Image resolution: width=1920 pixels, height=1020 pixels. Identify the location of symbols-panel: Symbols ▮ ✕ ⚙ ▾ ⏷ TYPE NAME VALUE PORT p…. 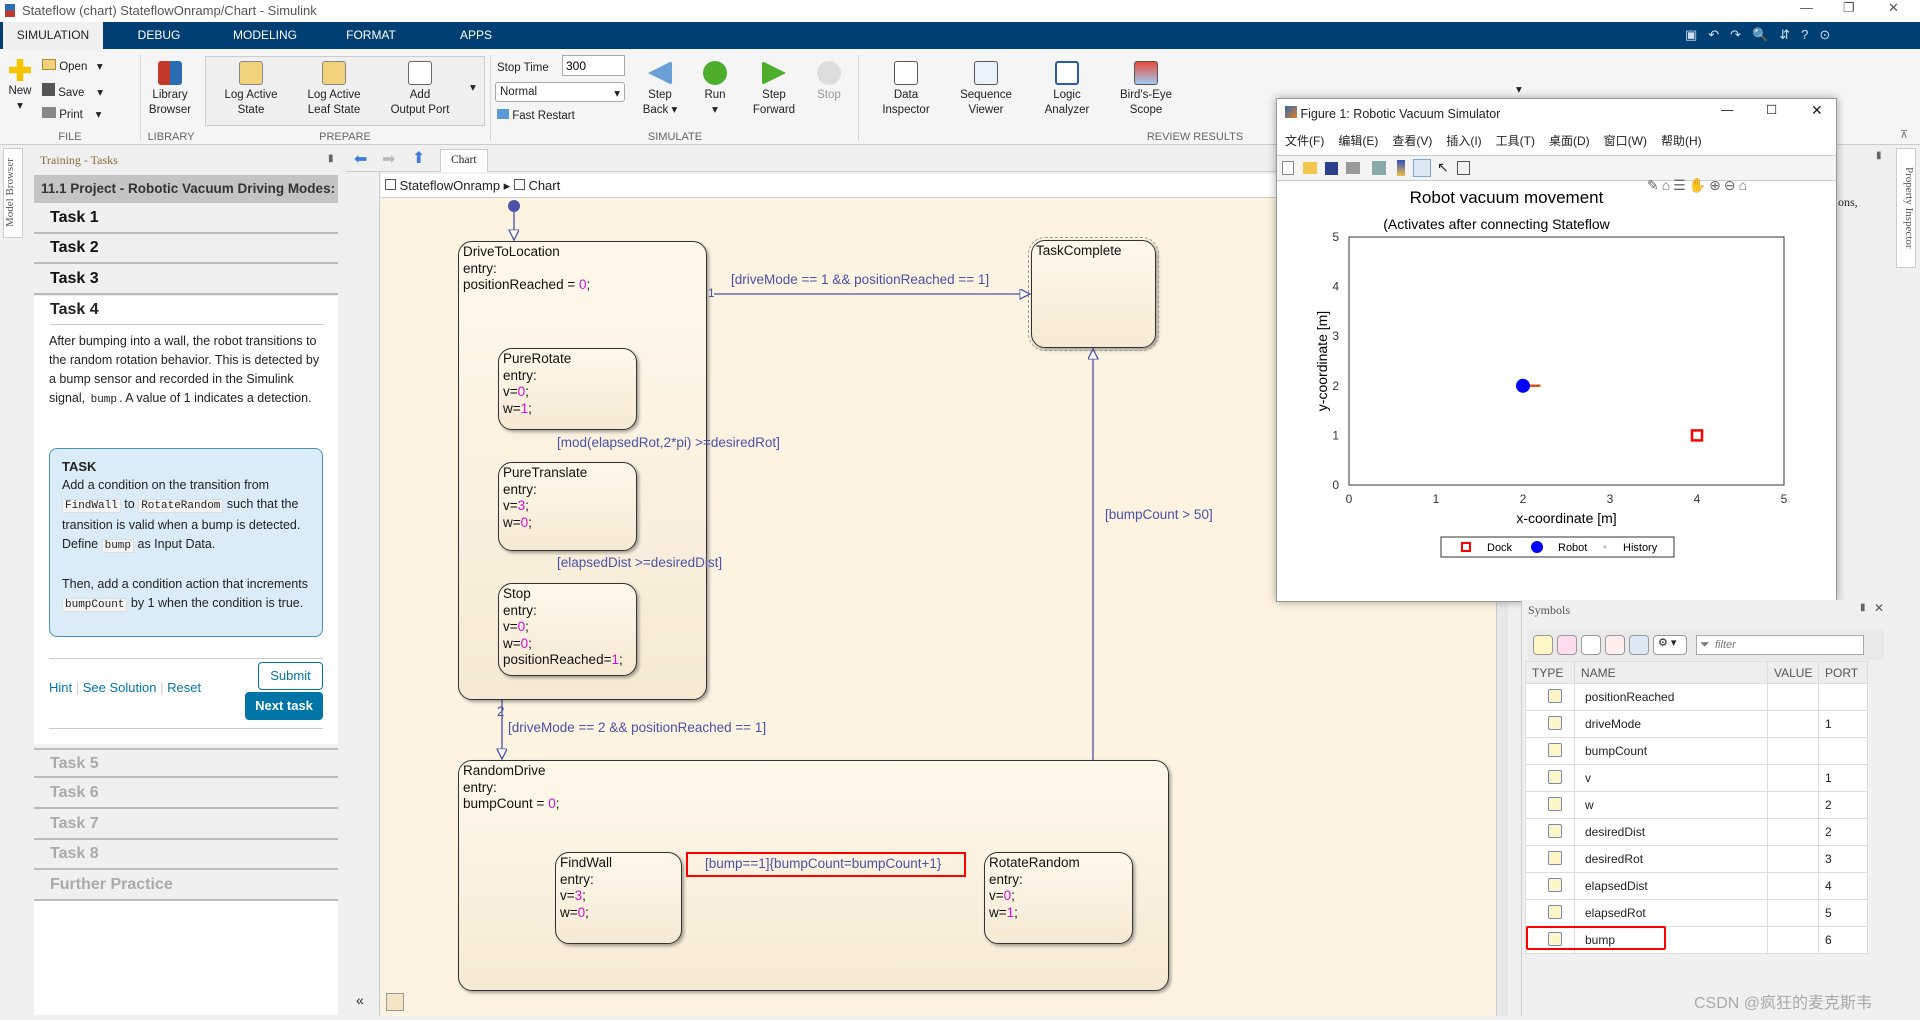
(1704, 808).